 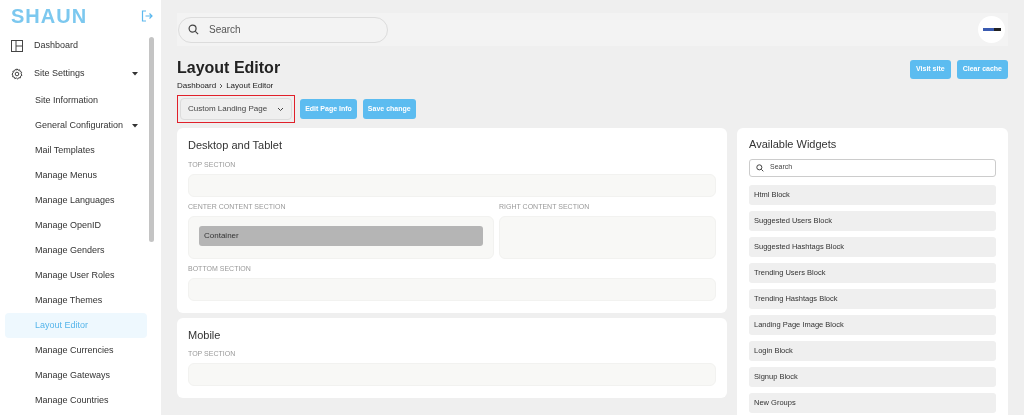 What do you see at coordinates (147, 16) in the screenshot?
I see `logout-icon` at bounding box center [147, 16].